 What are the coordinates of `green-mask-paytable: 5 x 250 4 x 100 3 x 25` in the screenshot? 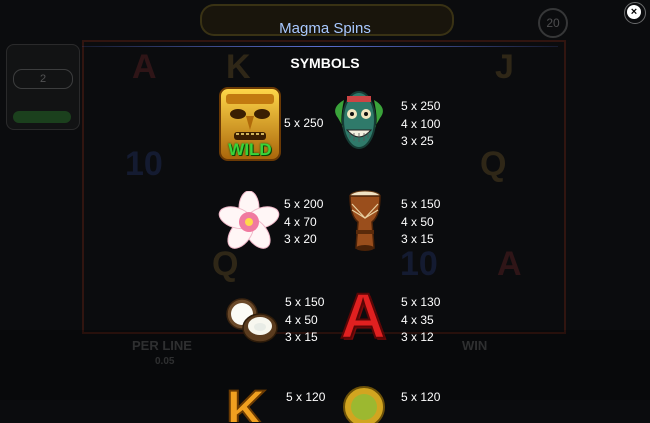 It's located at (420, 124).